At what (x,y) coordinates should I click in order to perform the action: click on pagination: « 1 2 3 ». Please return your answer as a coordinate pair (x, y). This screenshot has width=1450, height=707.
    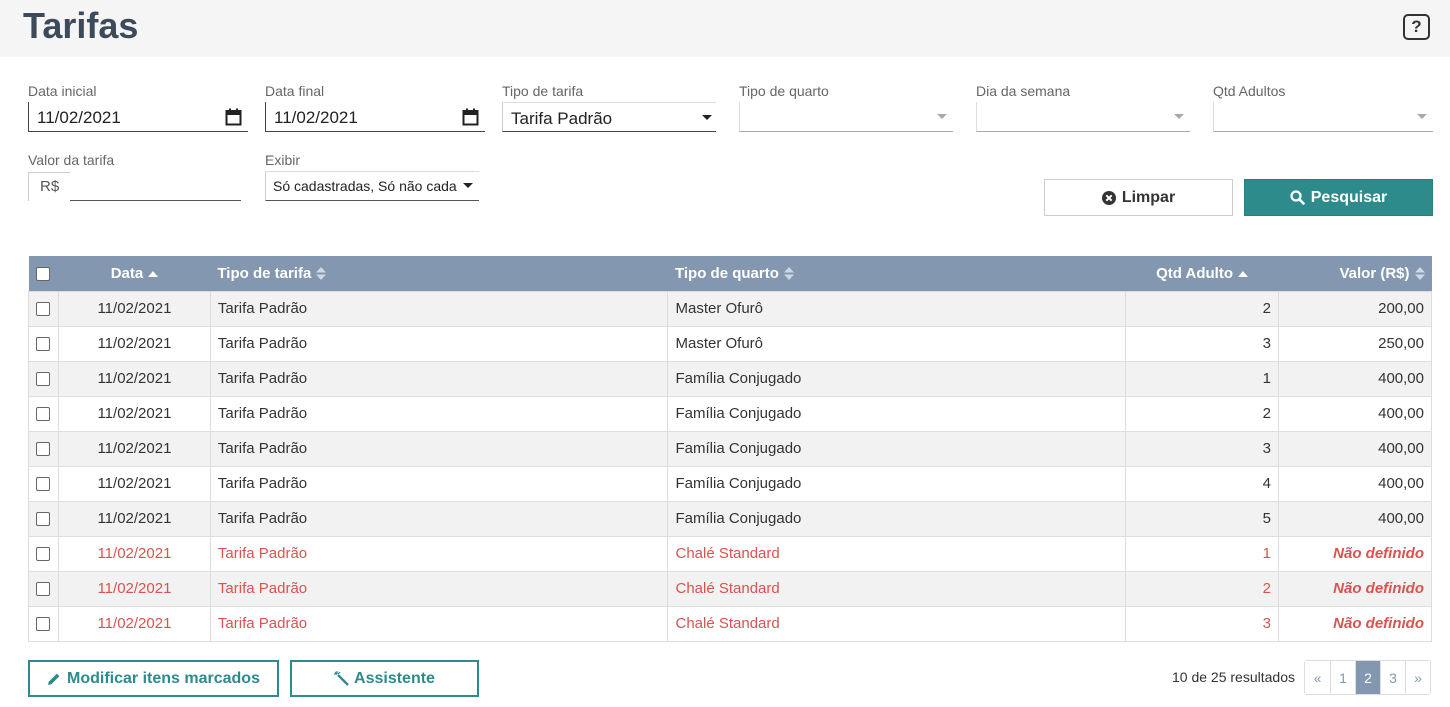
    Looking at the image, I should click on (1367, 677).